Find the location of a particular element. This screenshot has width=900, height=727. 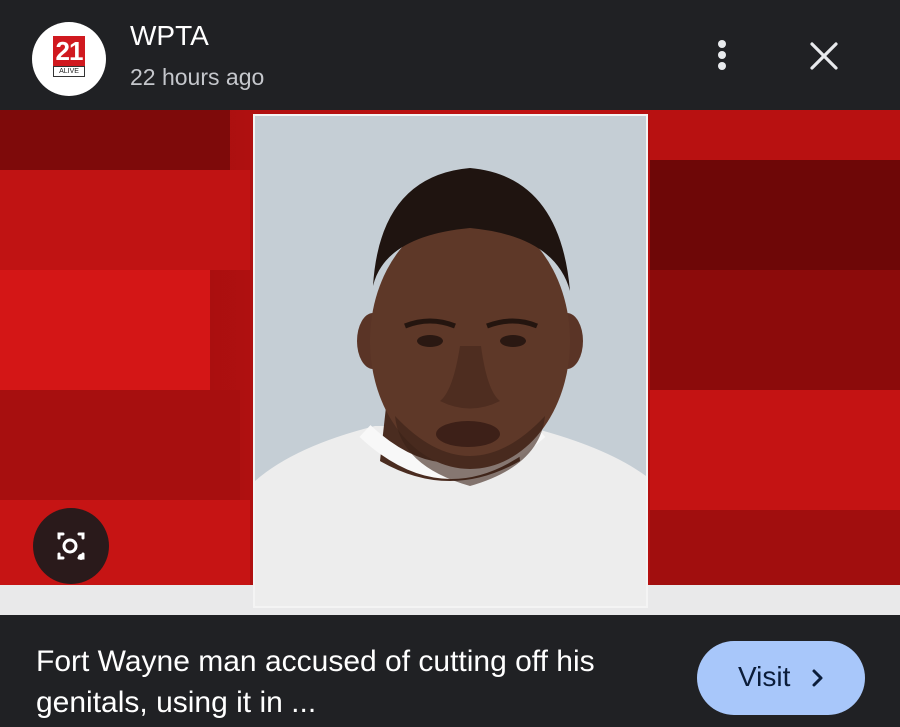

lens-search-button is located at coordinates (71, 546).